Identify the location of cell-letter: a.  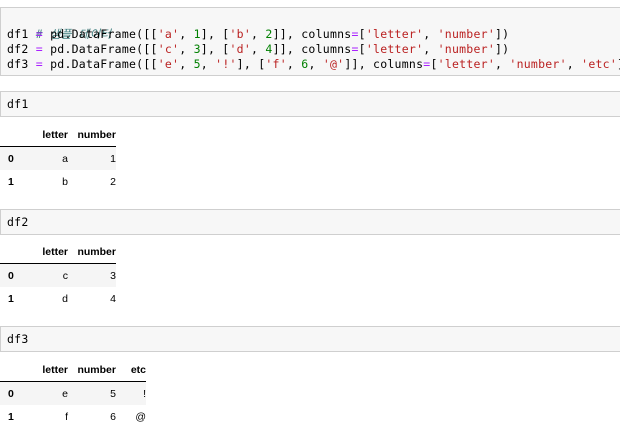
(65, 158).